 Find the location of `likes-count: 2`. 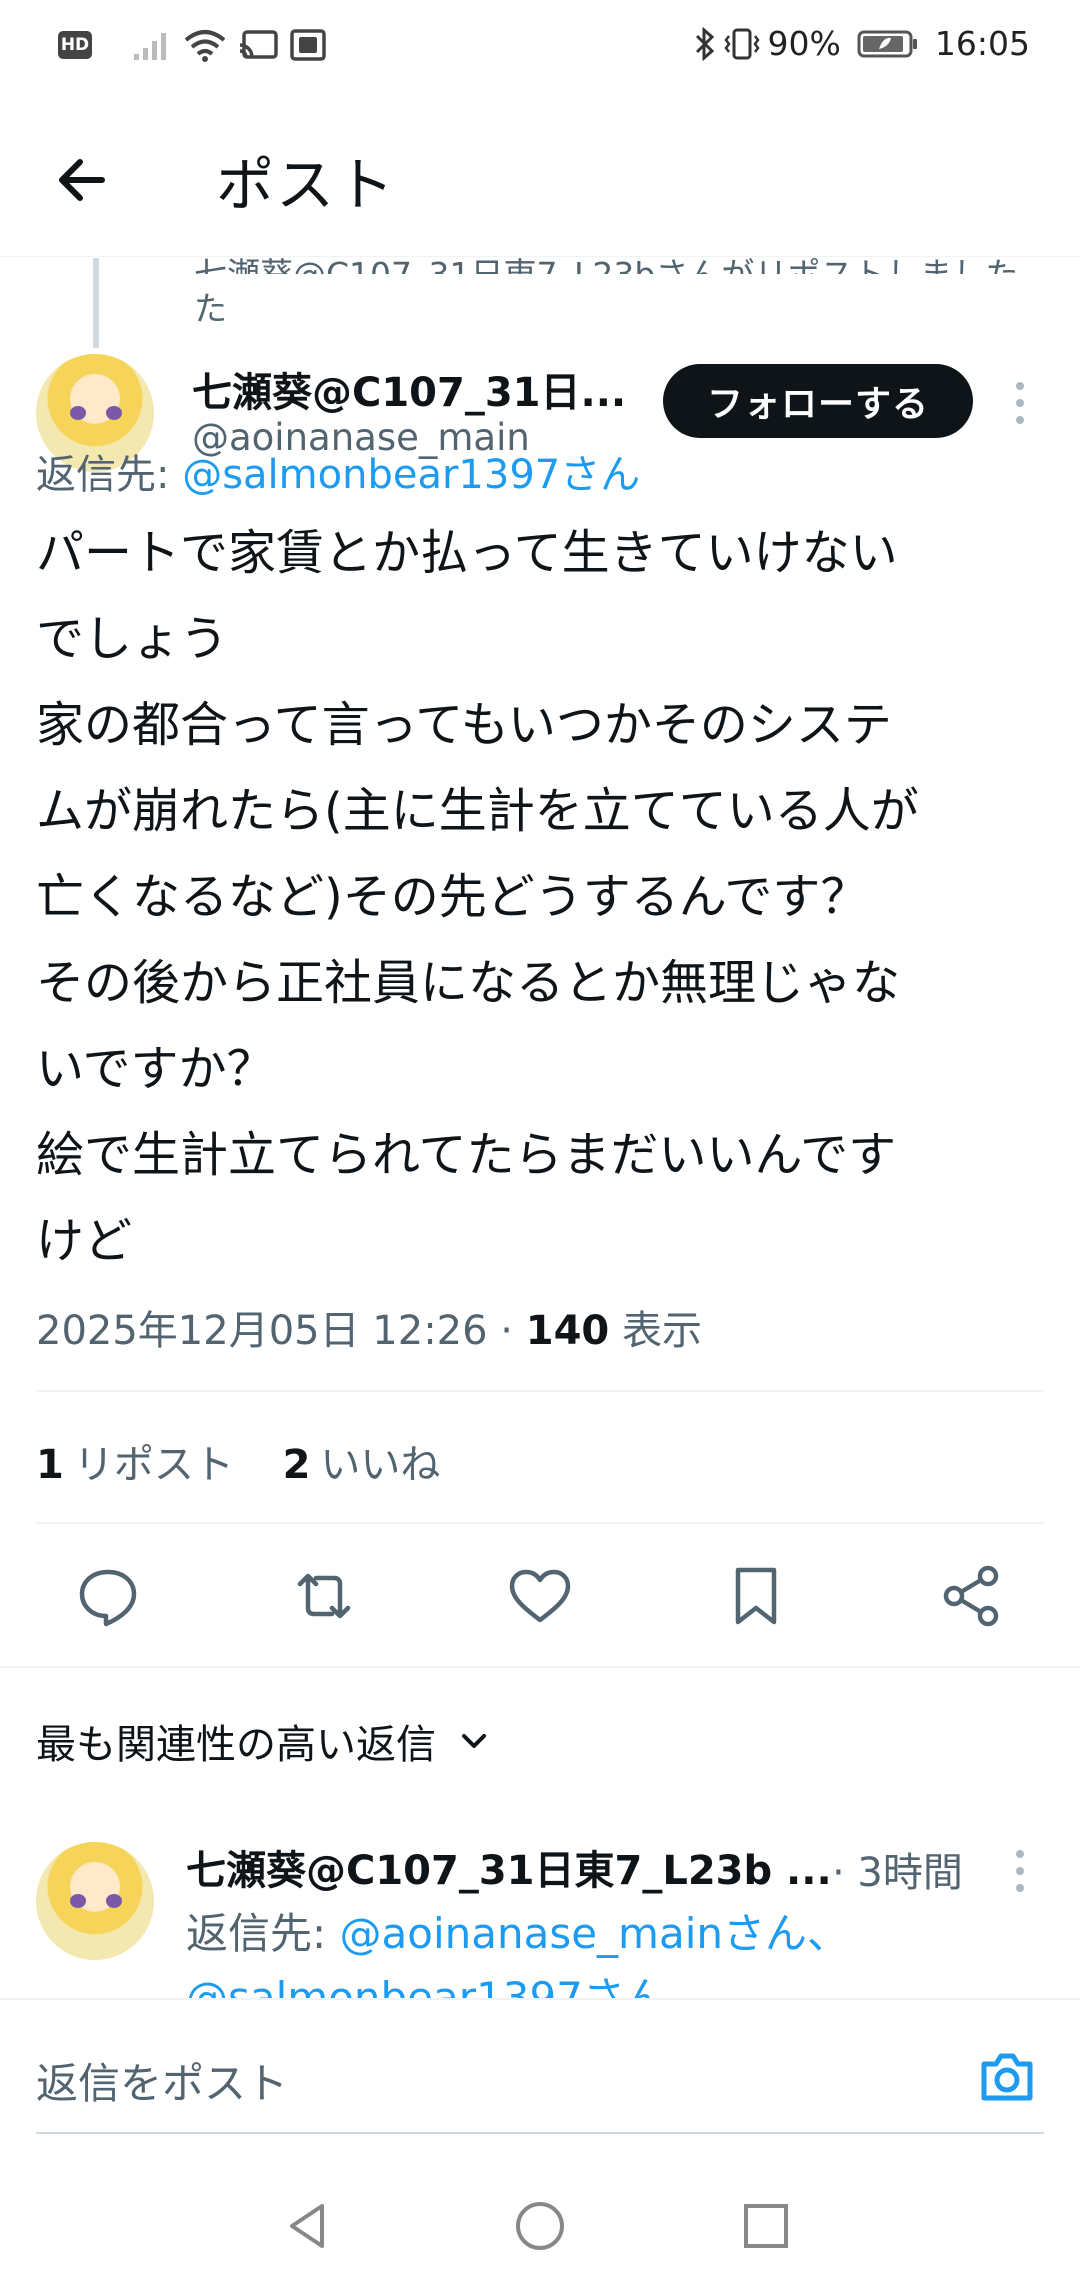

likes-count: 2 is located at coordinates (296, 1465).